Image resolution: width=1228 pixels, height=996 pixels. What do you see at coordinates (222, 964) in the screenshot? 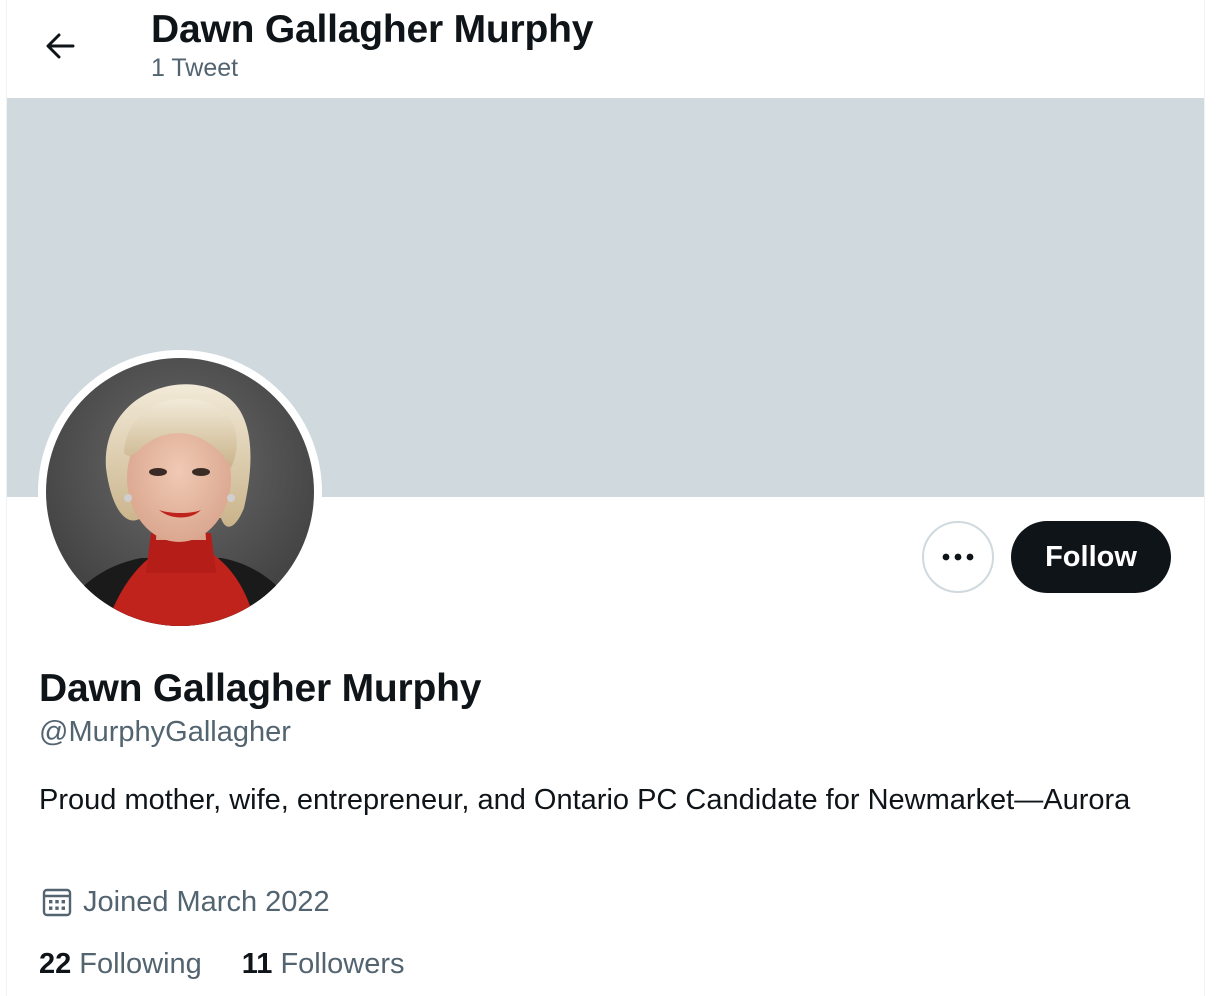
I see `follow-stats: 22 Following 11 Followers` at bounding box center [222, 964].